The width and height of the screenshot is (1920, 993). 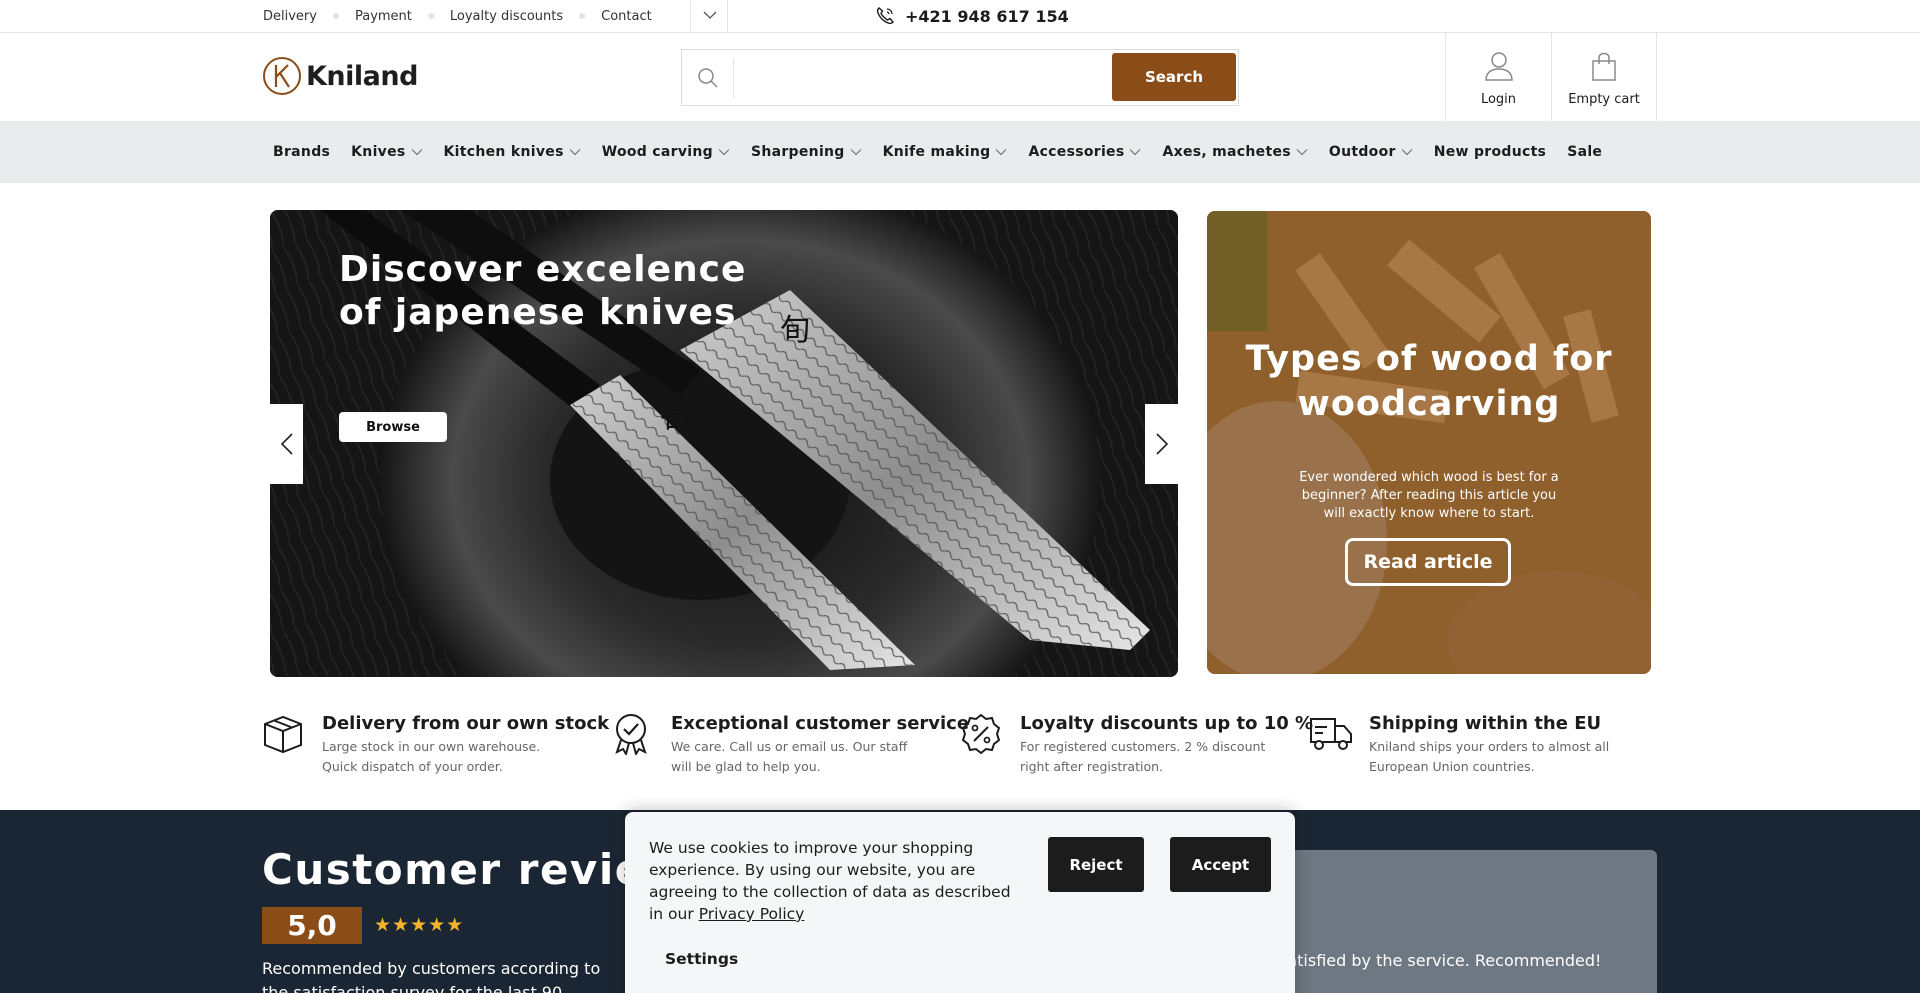 I want to click on nav-item-sharpening: Sharpening, so click(x=806, y=152).